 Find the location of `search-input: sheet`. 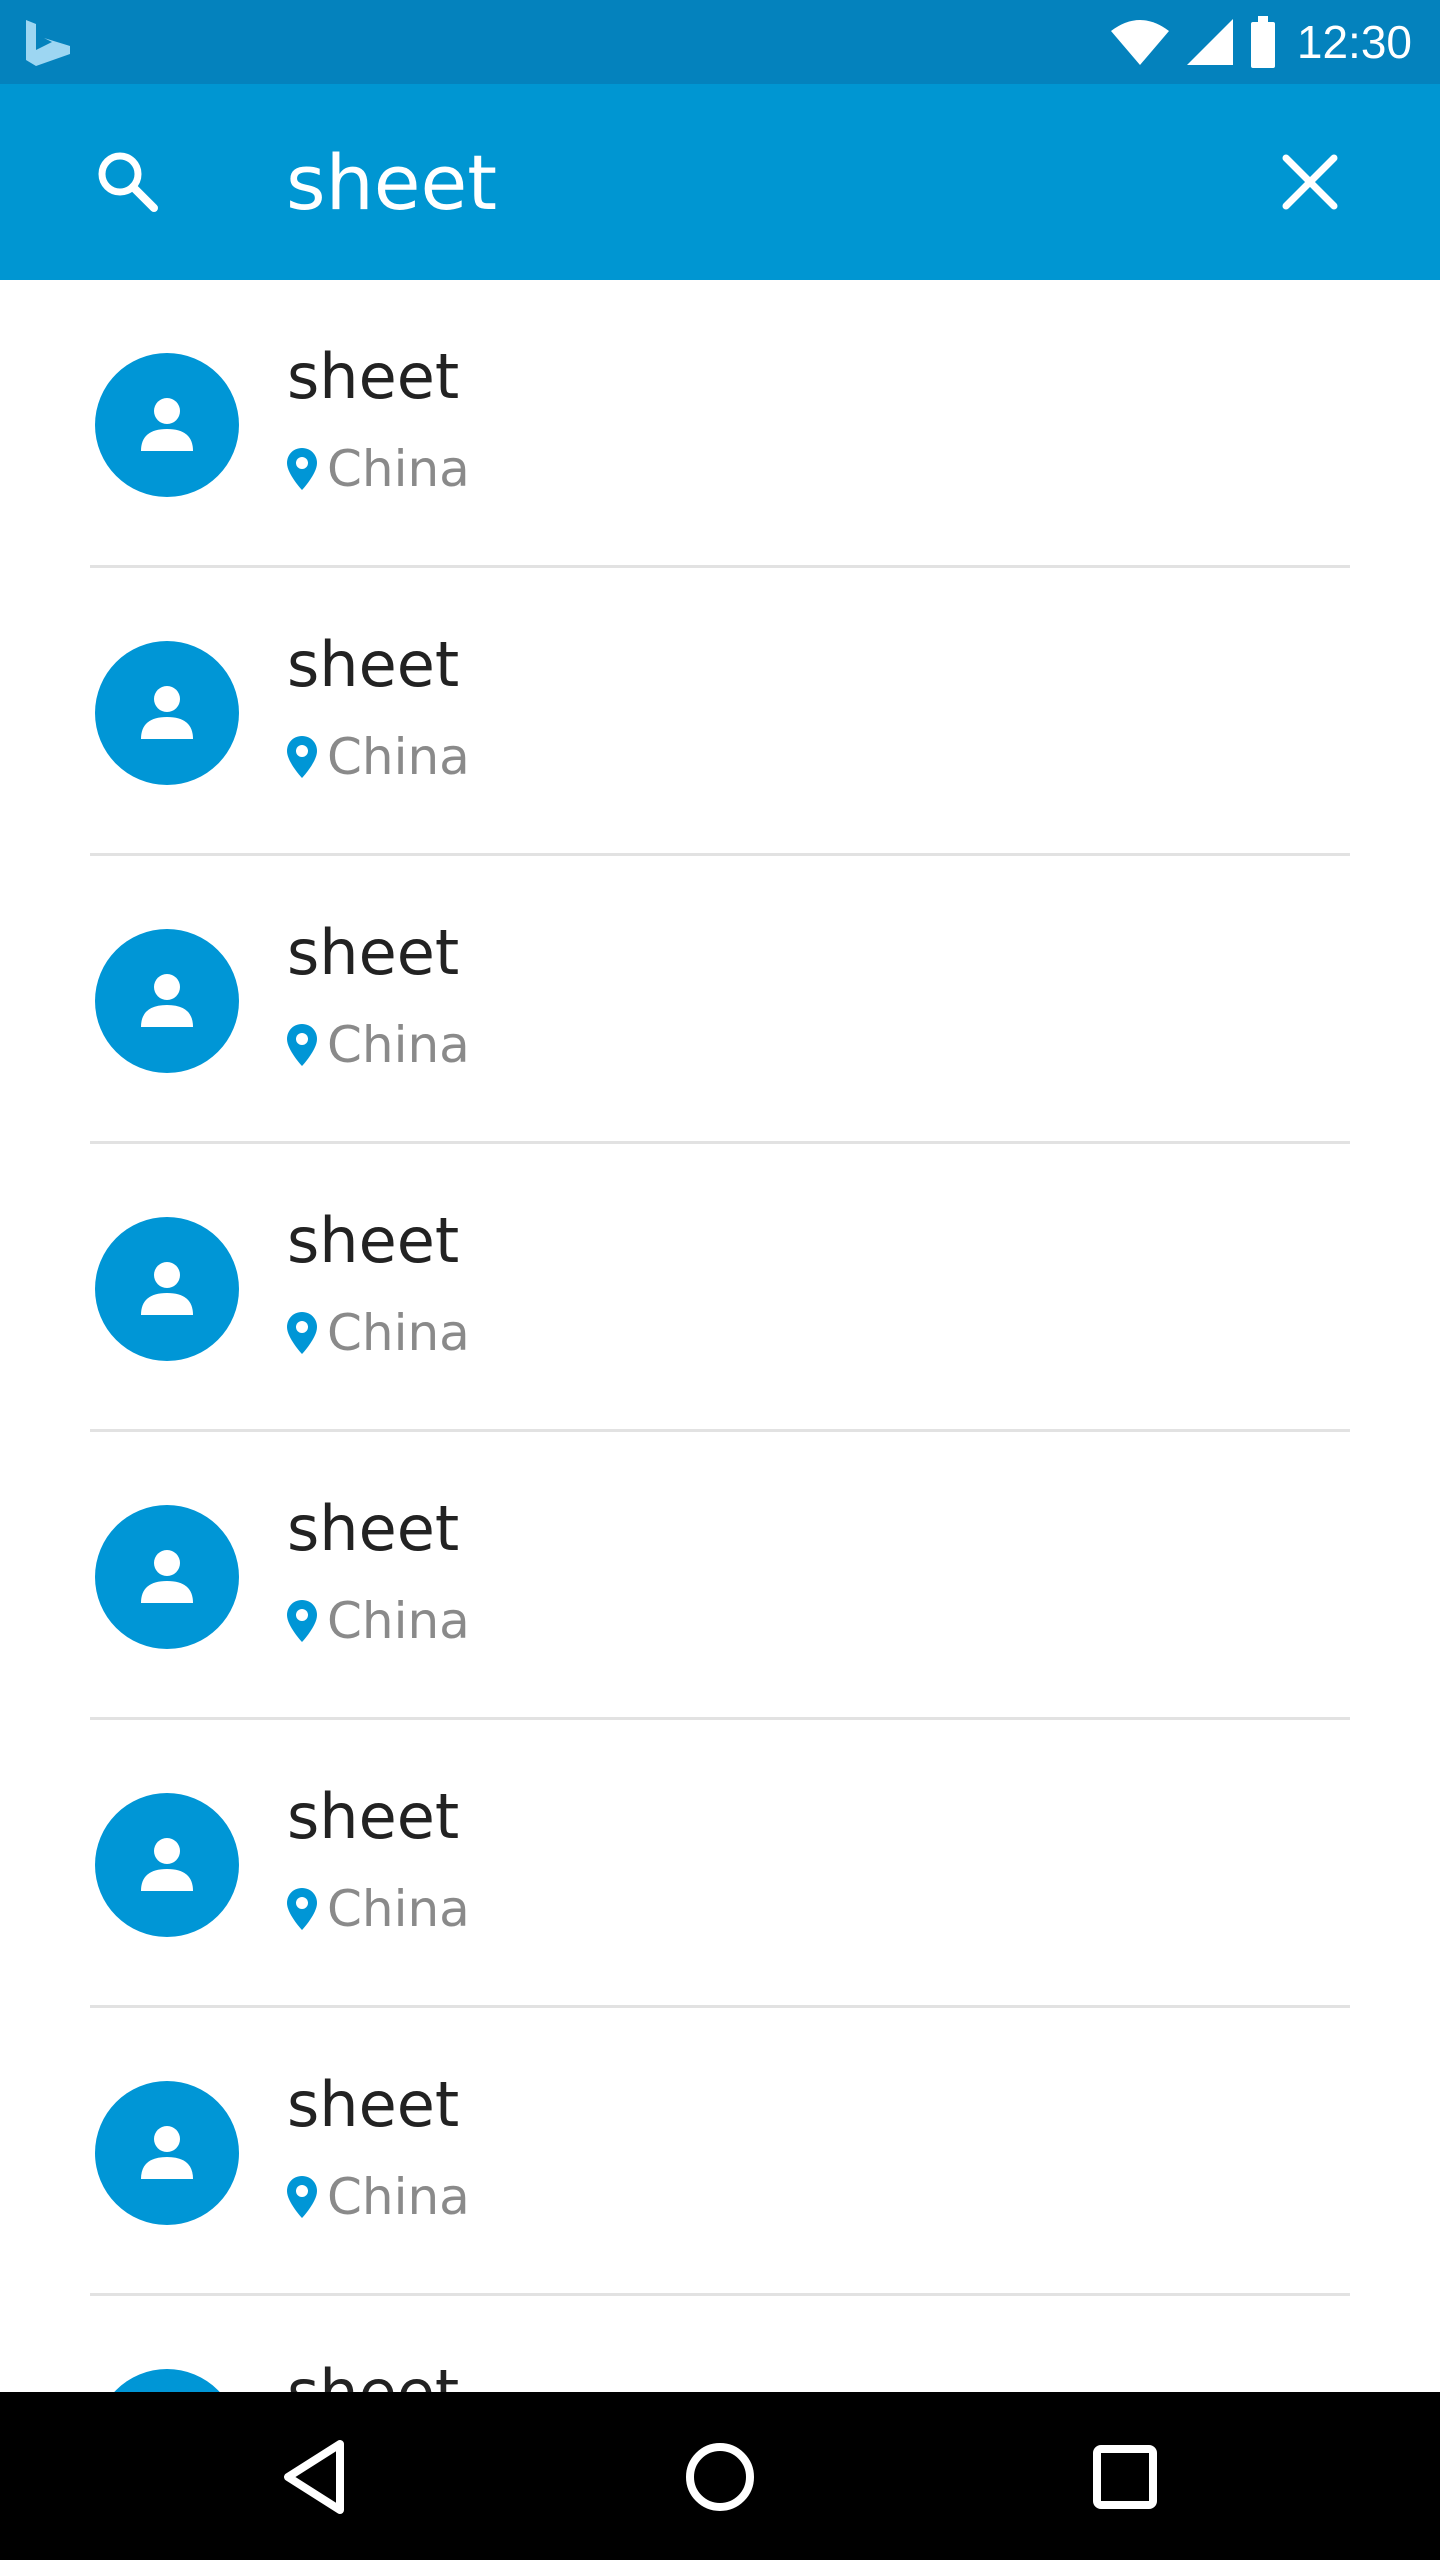

search-input: sheet is located at coordinates (391, 183).